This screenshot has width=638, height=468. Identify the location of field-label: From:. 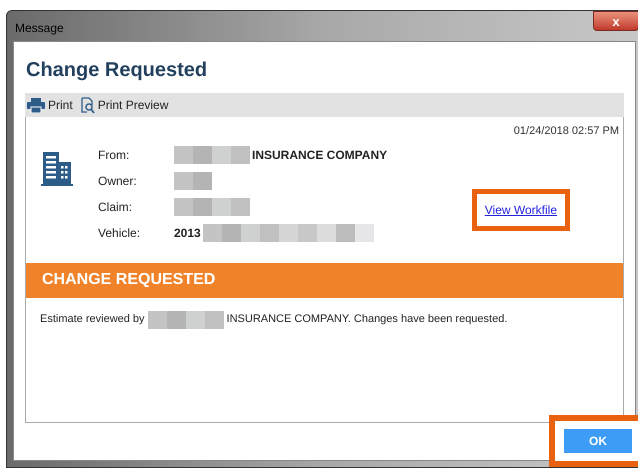
(114, 155).